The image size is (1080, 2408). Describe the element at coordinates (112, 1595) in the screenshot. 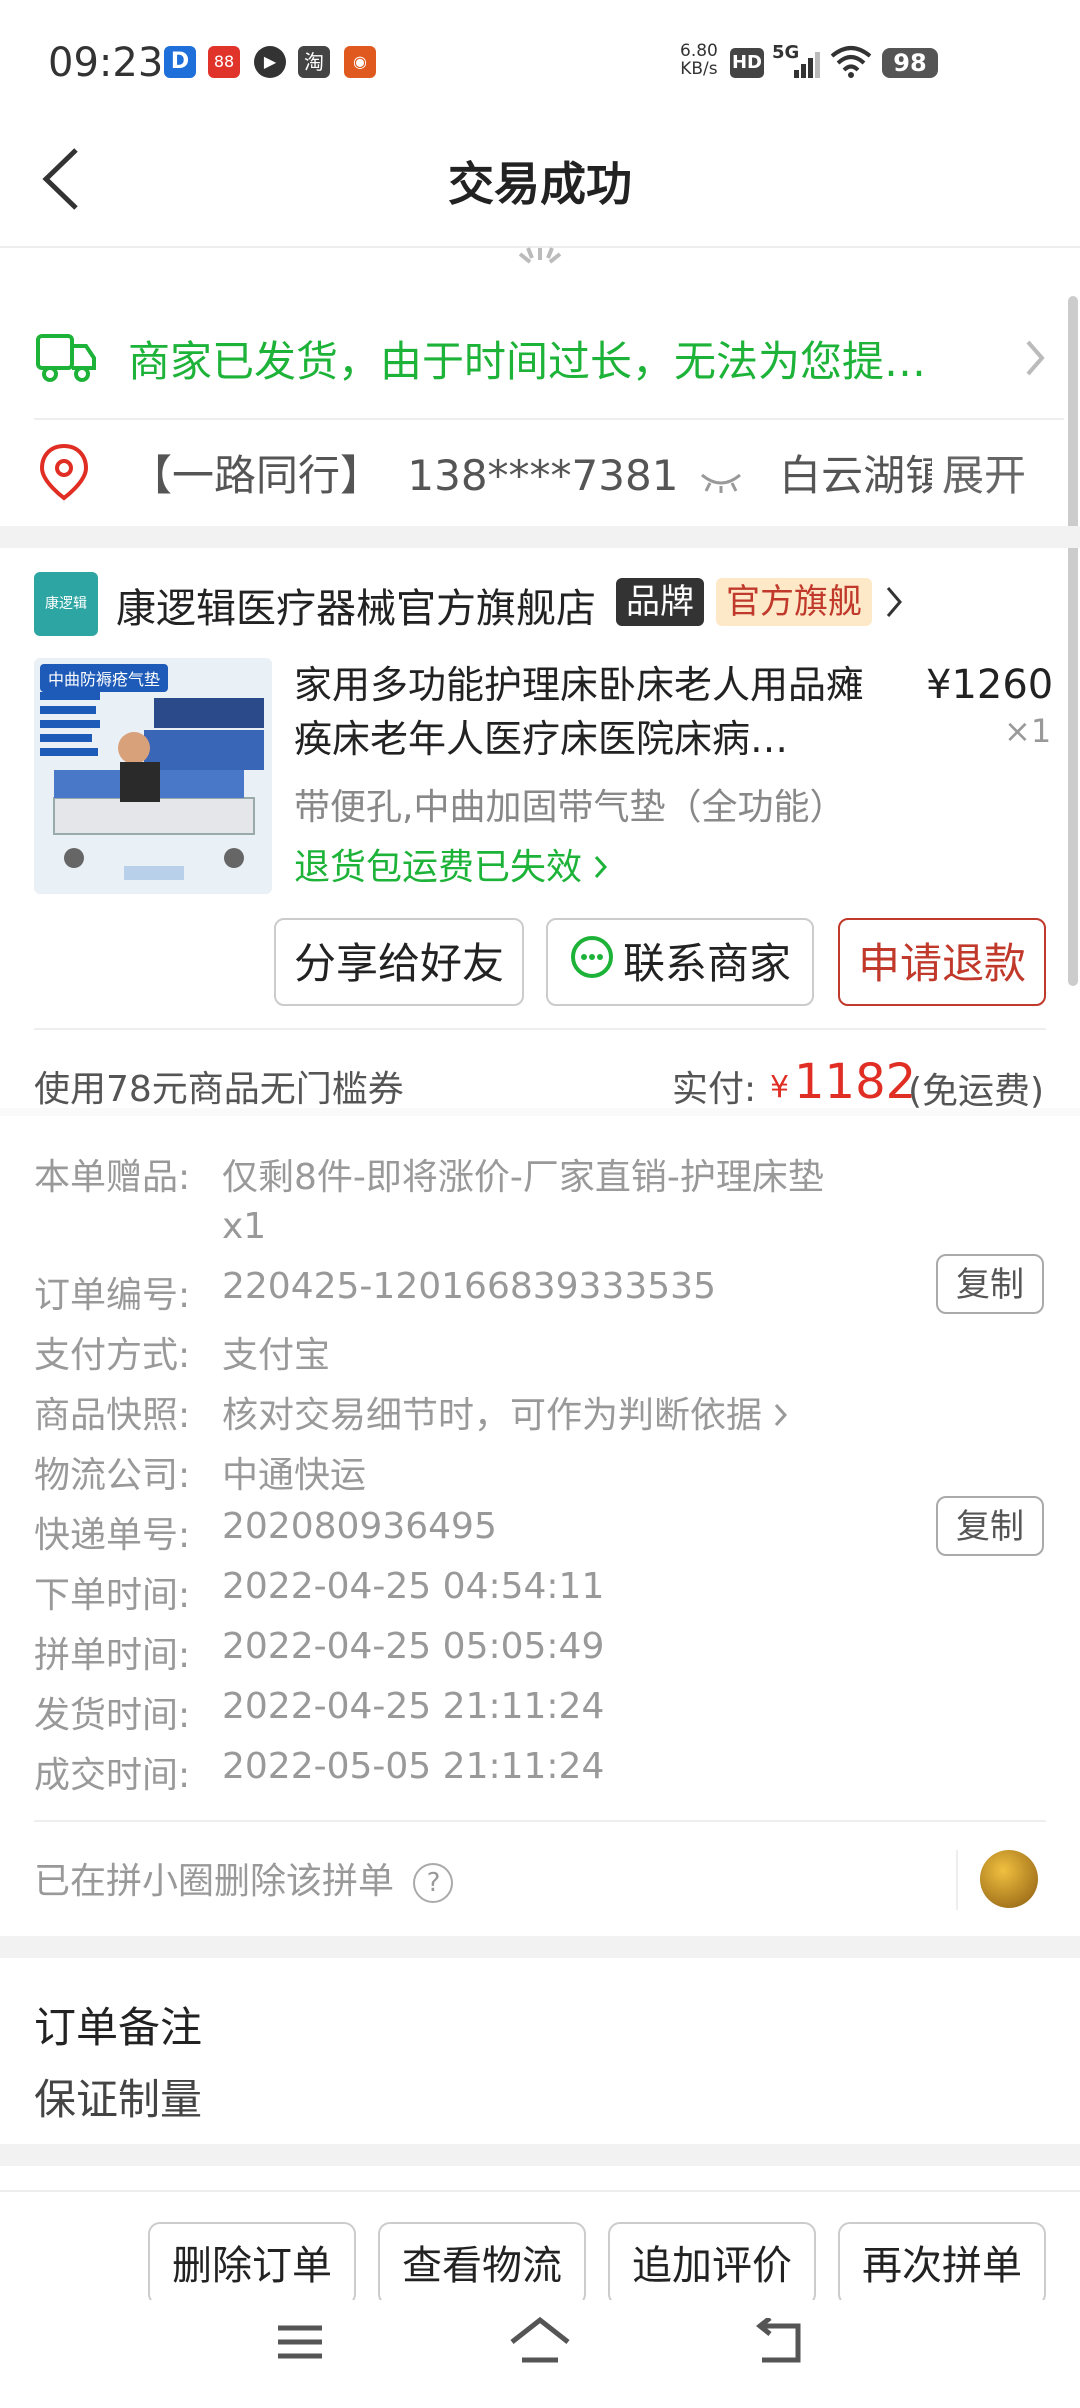

I see `order-time-label: 下单时间:` at that location.